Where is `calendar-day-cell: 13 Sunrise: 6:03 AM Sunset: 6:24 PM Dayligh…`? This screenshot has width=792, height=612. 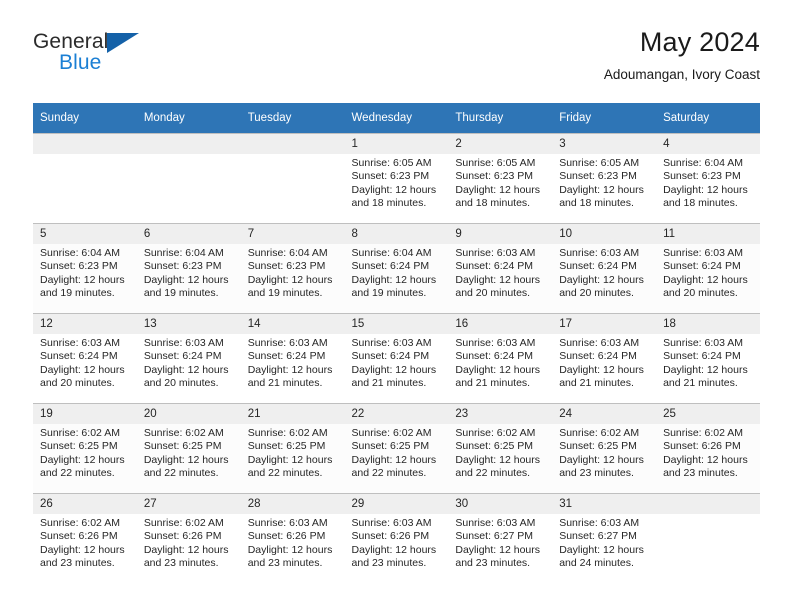
calendar-day-cell: 13 Sunrise: 6:03 AM Sunset: 6:24 PM Dayligh… is located at coordinates (188, 358).